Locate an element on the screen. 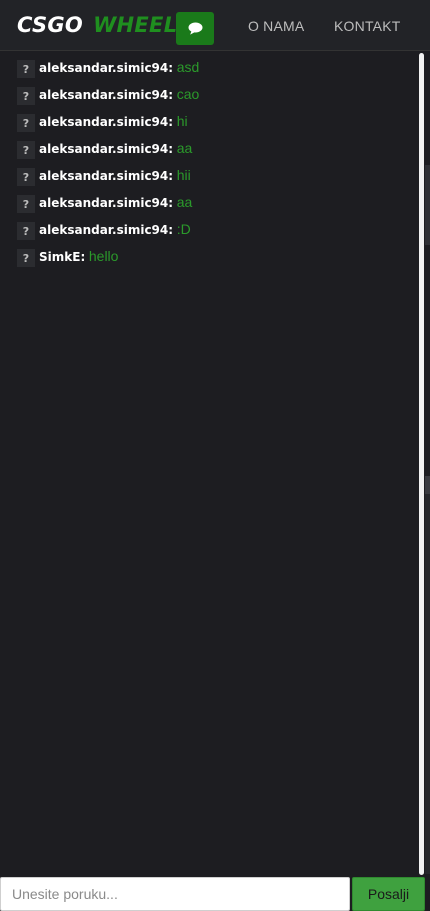 The height and width of the screenshot is (911, 430). nav-link-kontakt: KONTAKT is located at coordinates (367, 26).